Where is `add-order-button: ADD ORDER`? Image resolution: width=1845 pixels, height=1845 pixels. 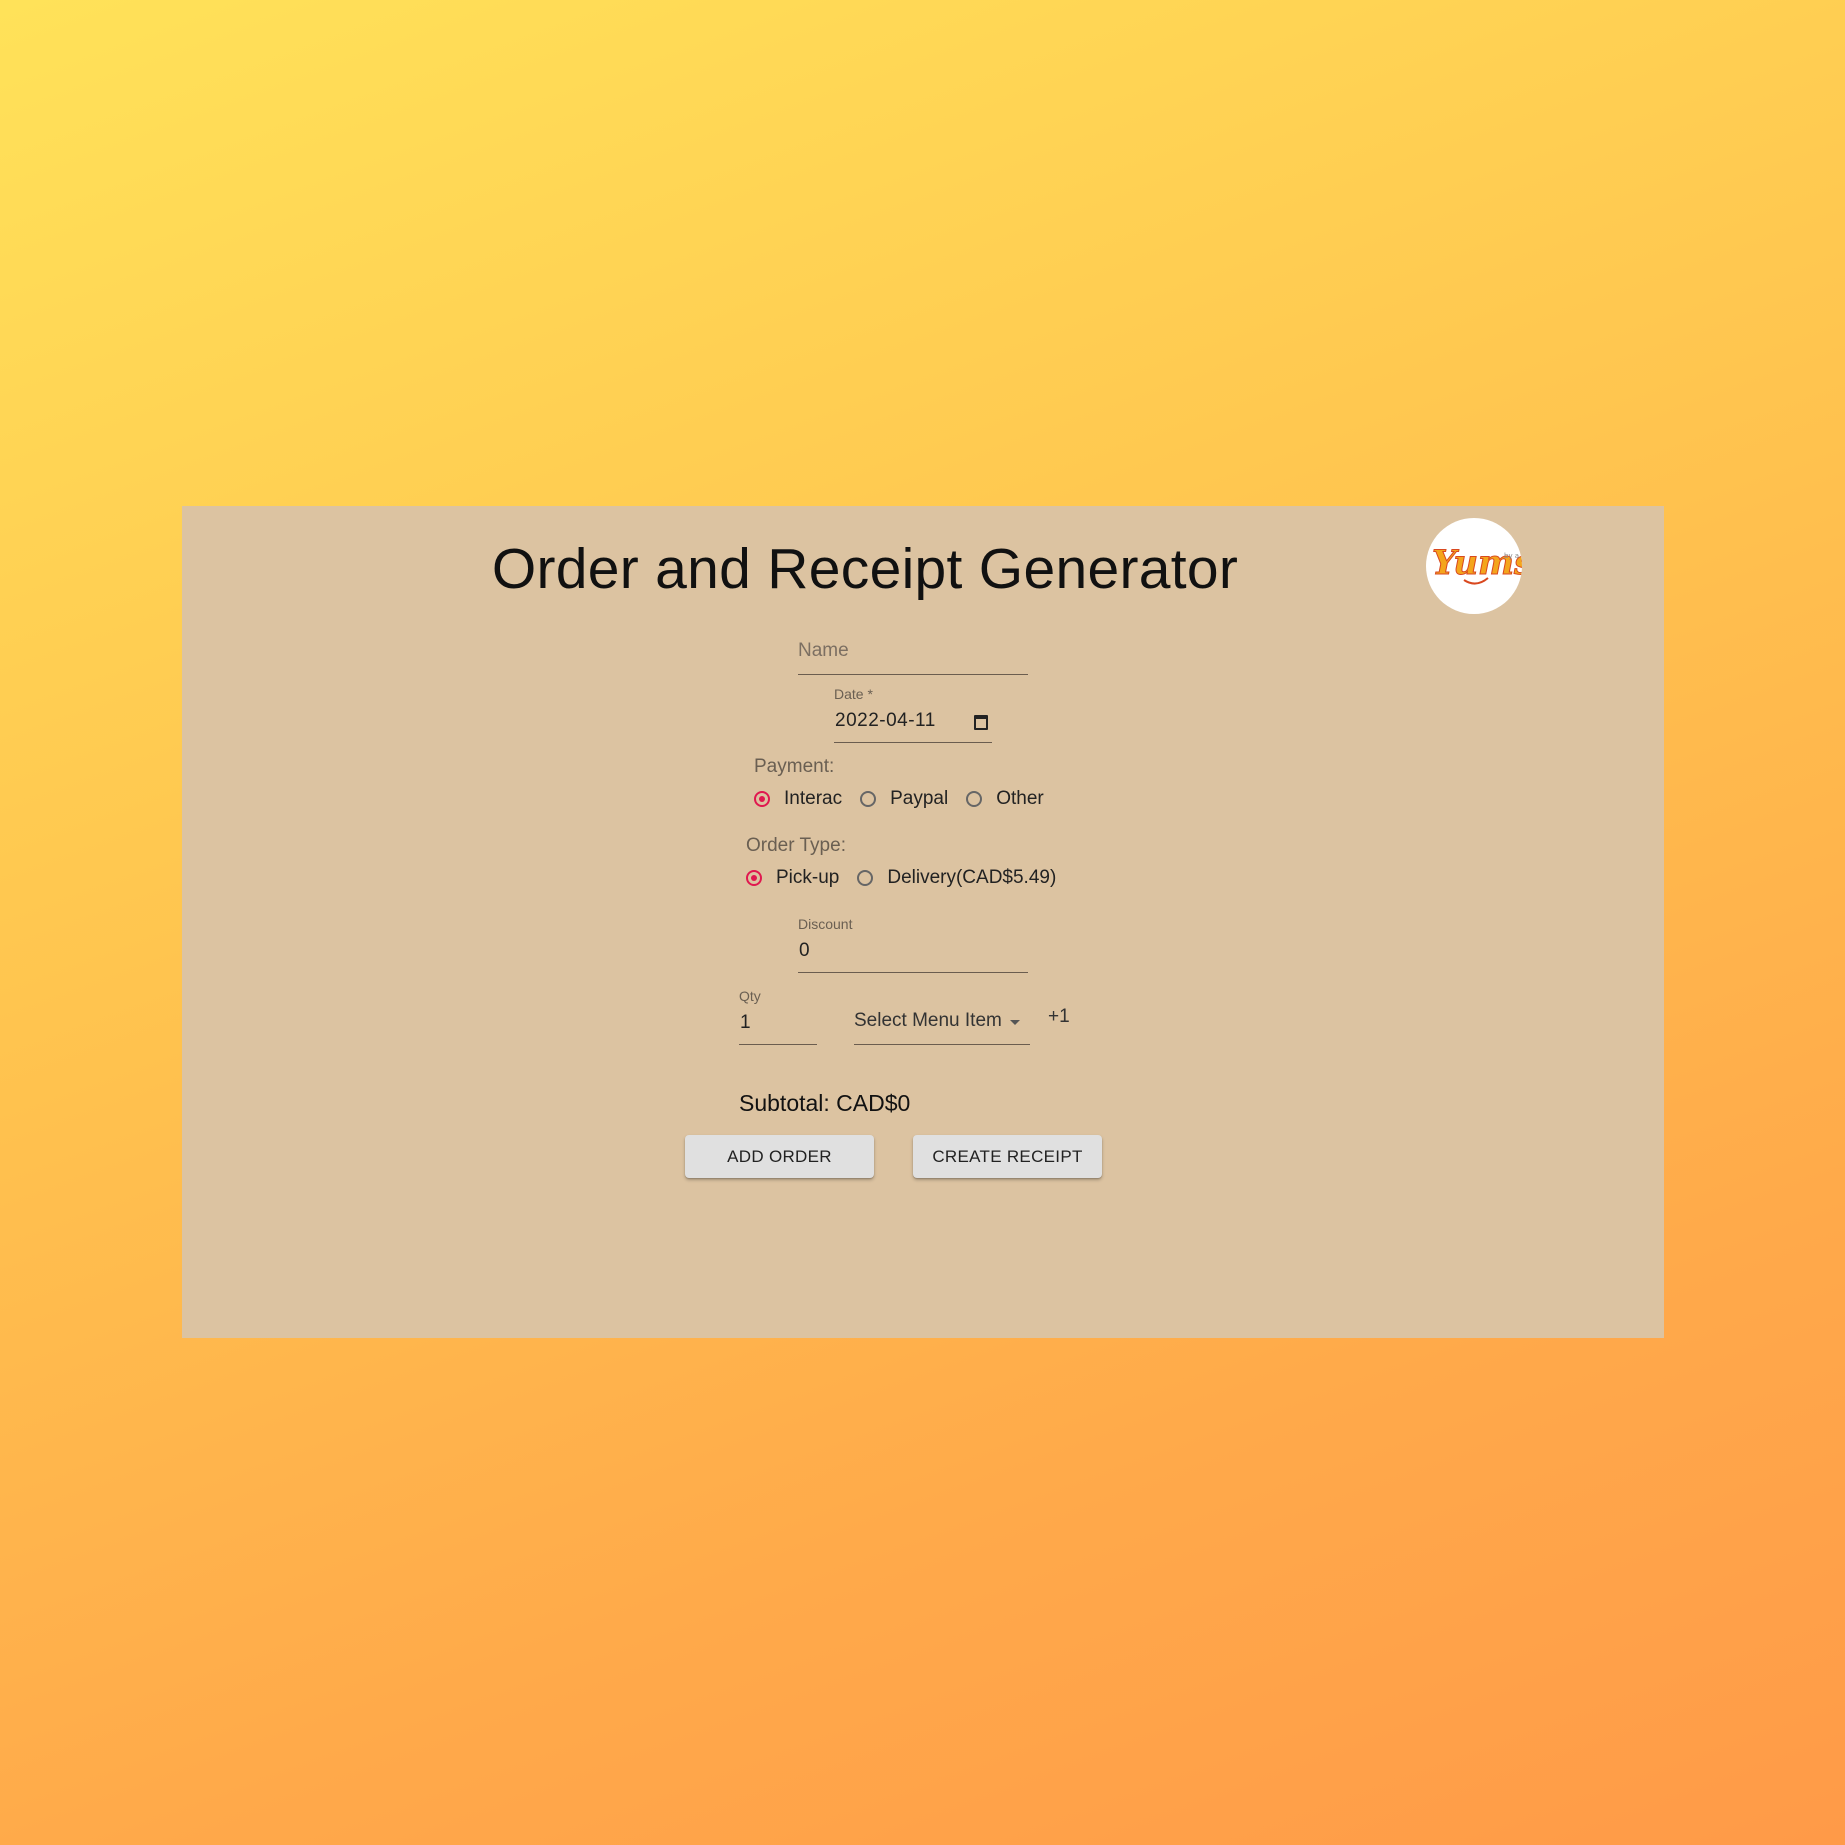 add-order-button: ADD ORDER is located at coordinates (779, 1156).